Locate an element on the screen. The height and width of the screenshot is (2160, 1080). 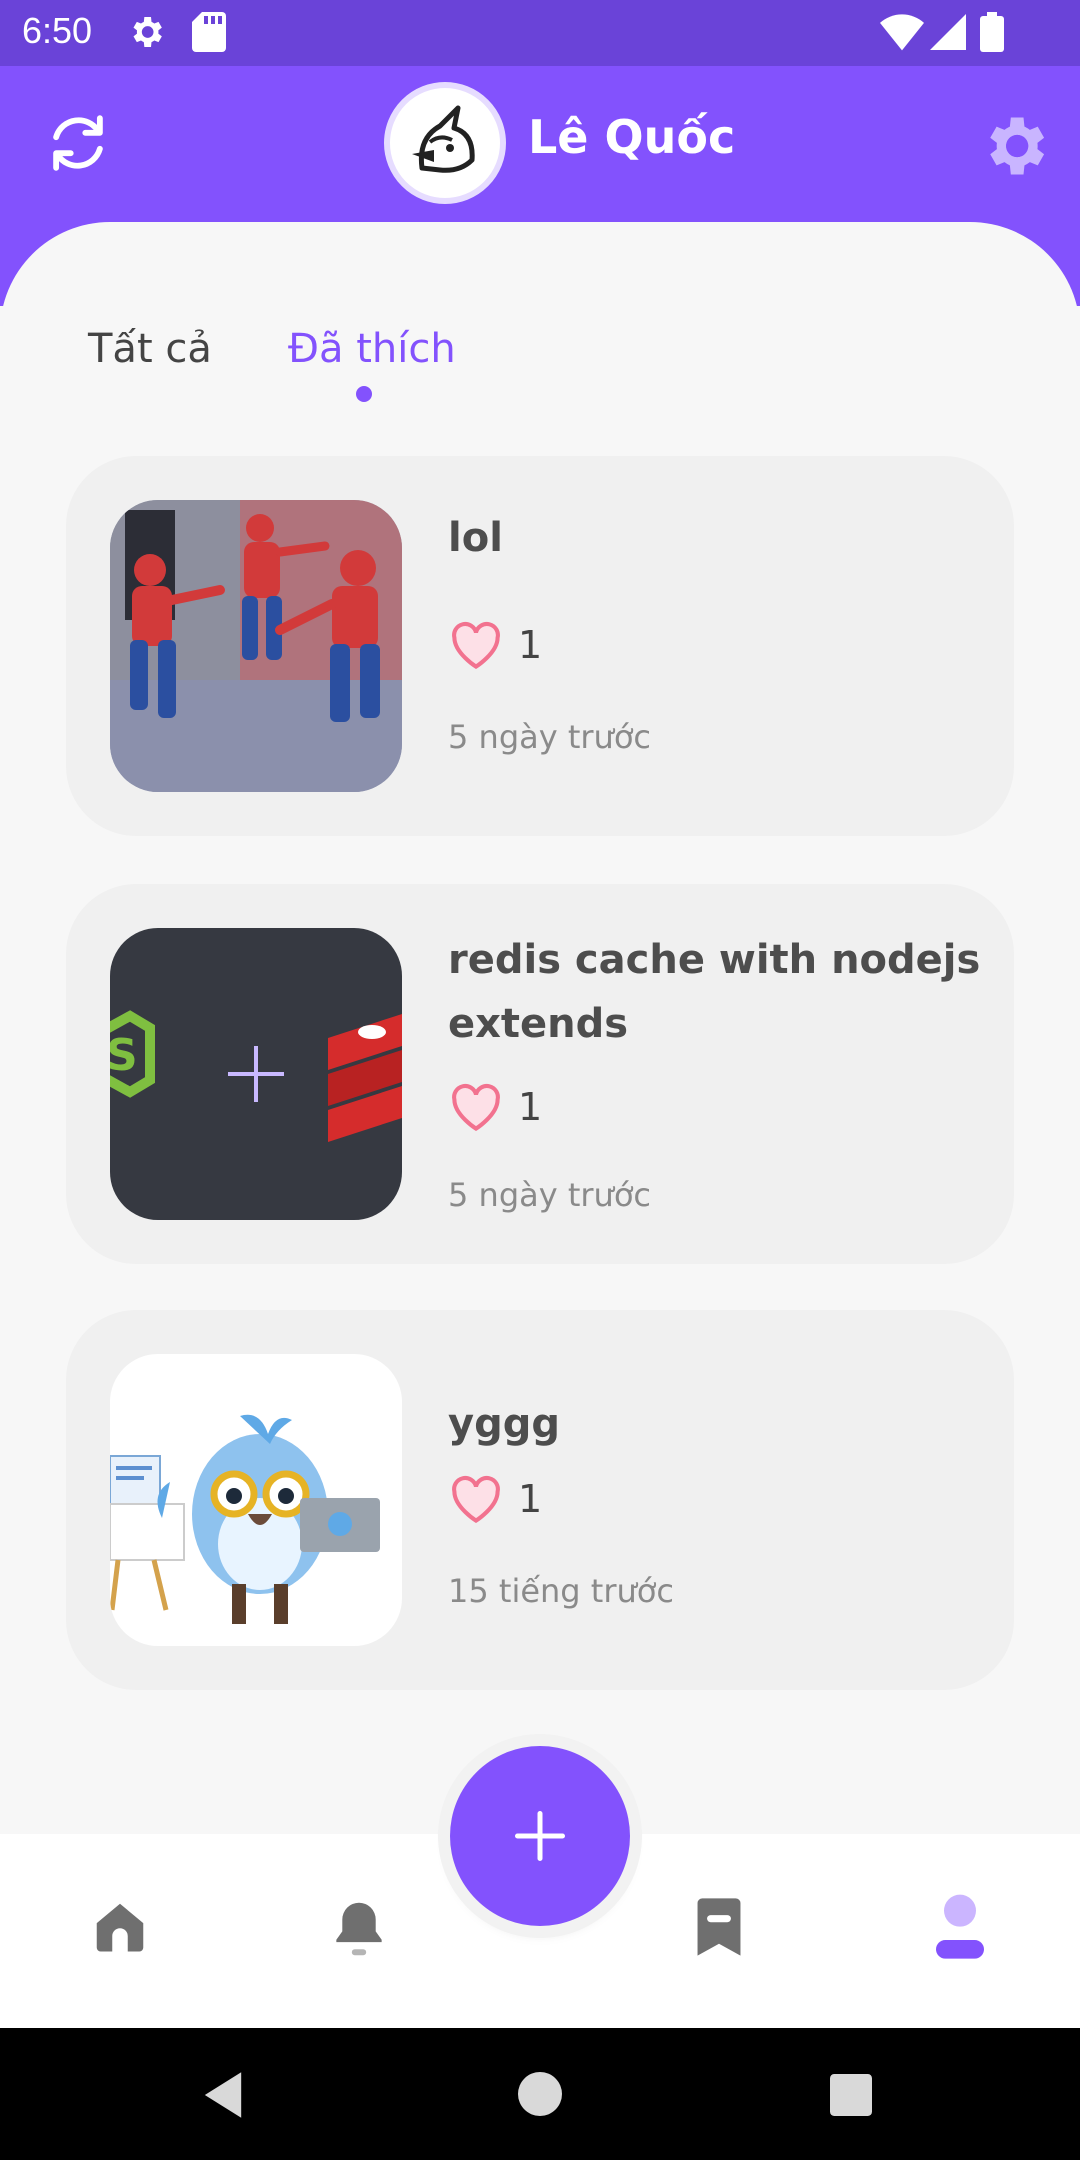
signal-icon is located at coordinates (948, 32).